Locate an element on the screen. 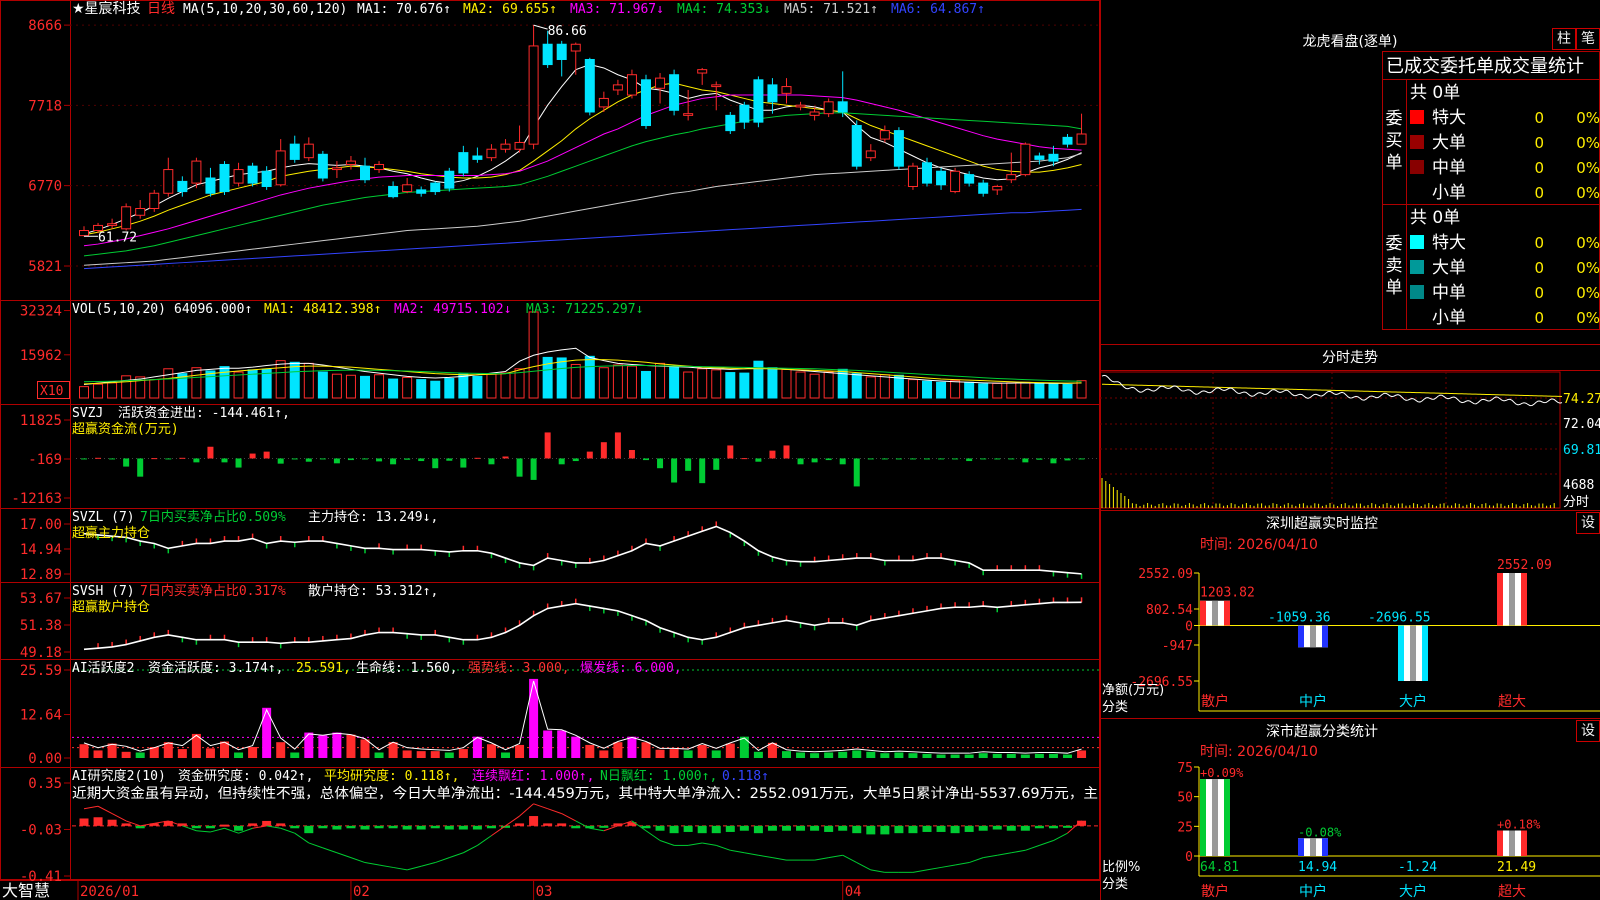  stock-name: ★星宸科技 is located at coordinates (106, 8).